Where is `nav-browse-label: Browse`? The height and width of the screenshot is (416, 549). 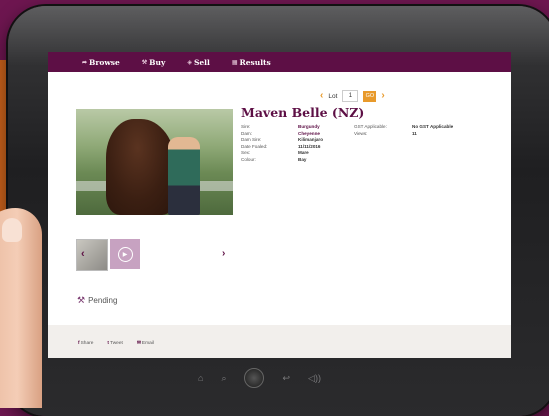
nav-browse-label: Browse is located at coordinates (104, 62).